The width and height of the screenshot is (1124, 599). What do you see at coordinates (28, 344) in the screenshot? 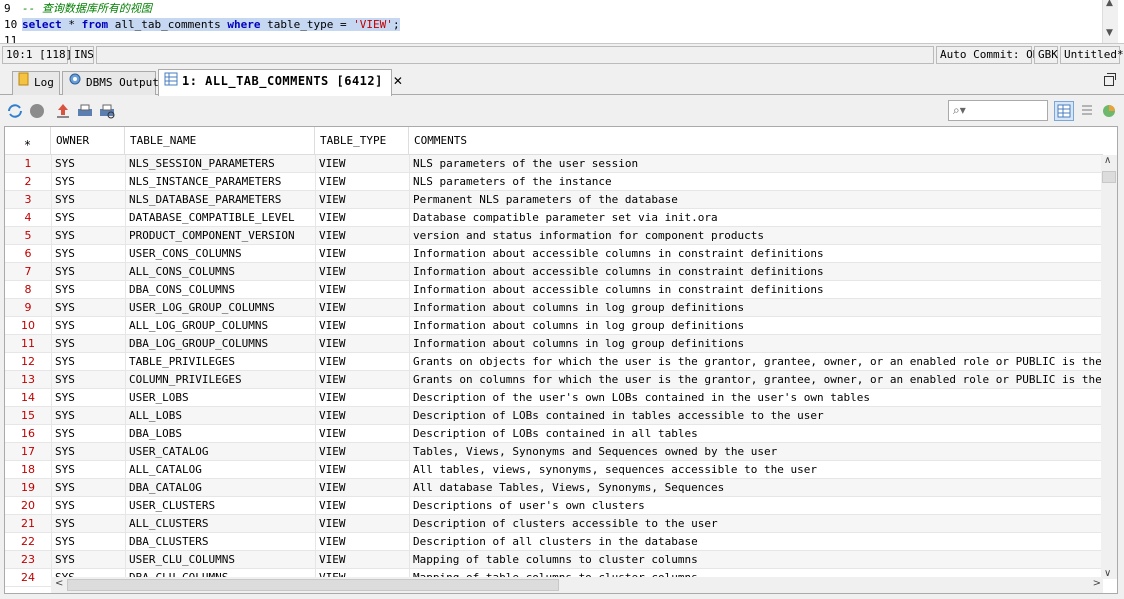
I see `row-number: 11` at bounding box center [28, 344].